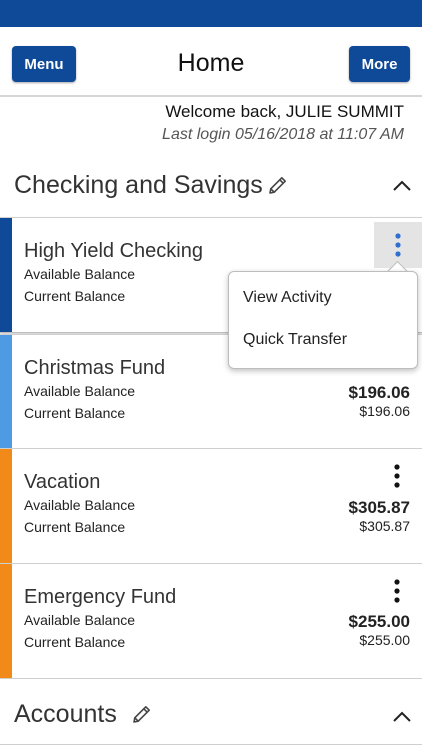 The image size is (422, 750). Describe the element at coordinates (65, 714) in the screenshot. I see `section-title: Accounts` at that location.